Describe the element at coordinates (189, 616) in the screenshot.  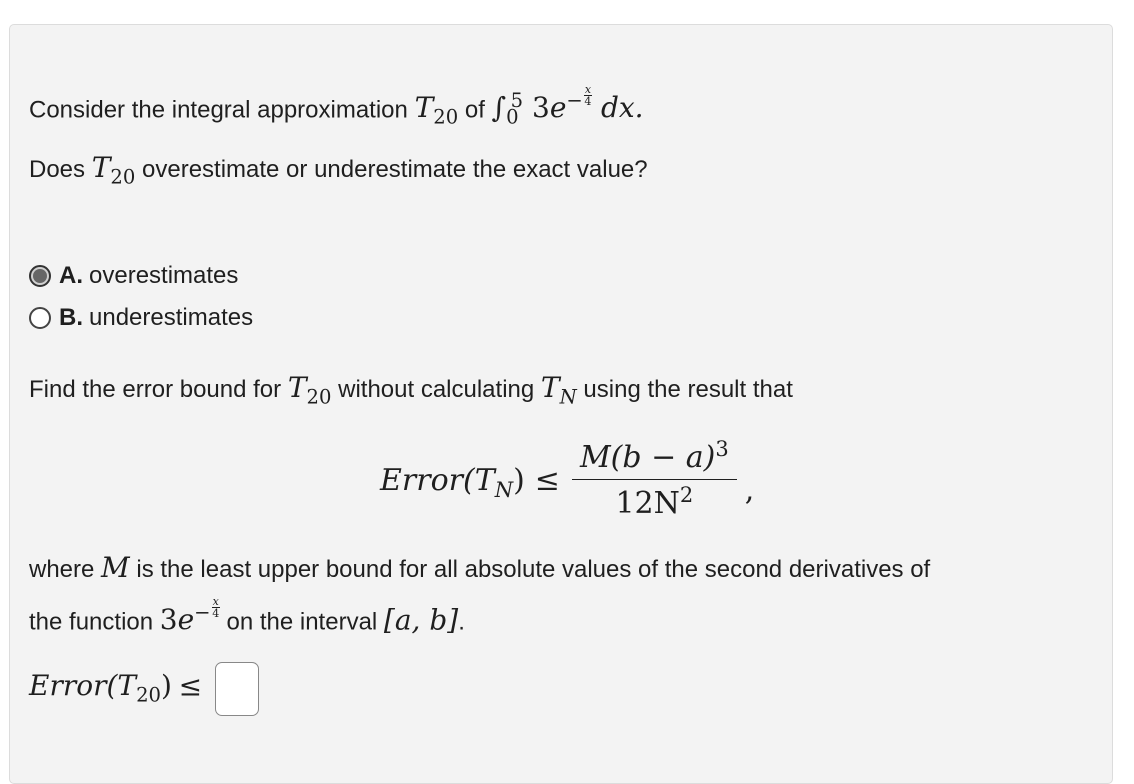
I see `function-expression: 3e− x 4` at that location.